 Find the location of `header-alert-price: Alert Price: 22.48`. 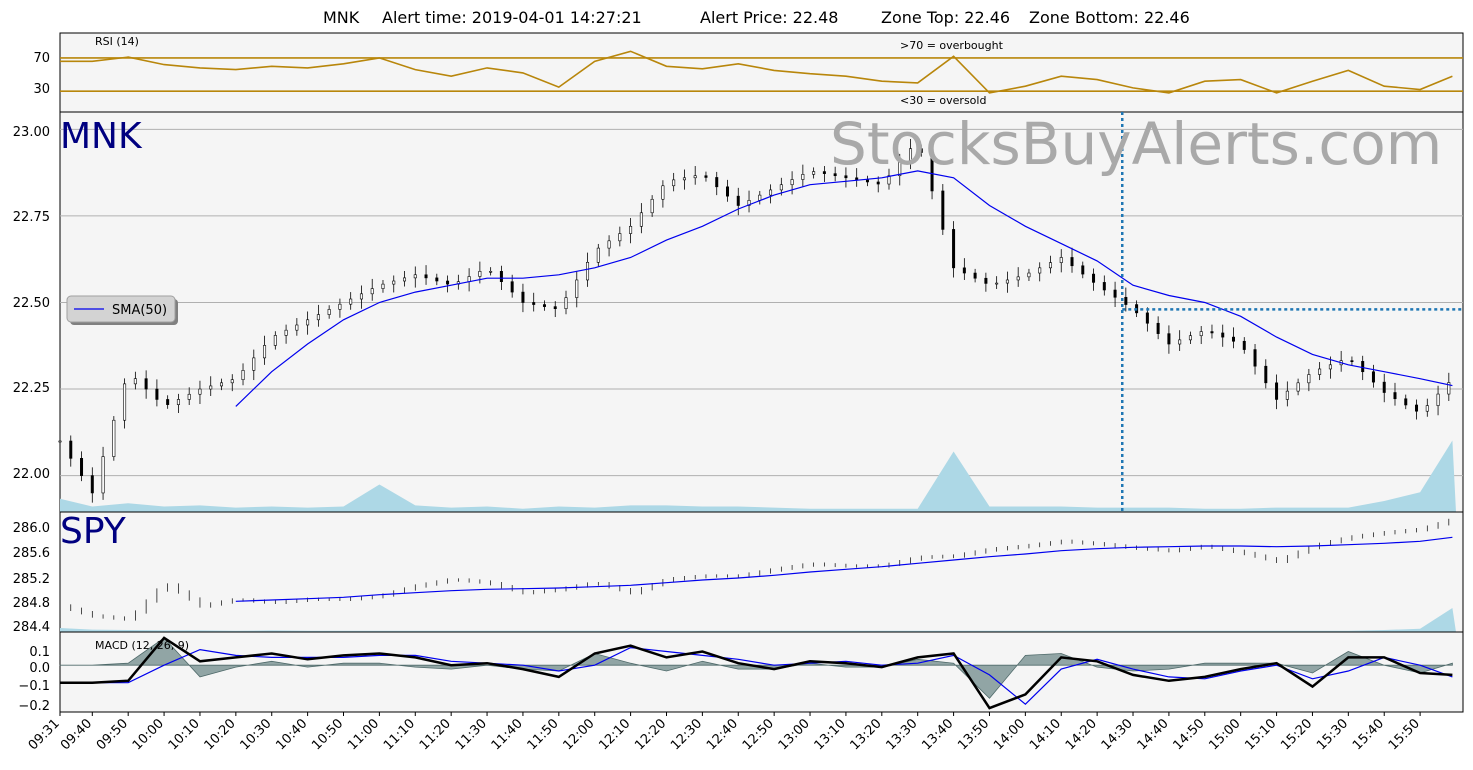

header-alert-price: Alert Price: 22.48 is located at coordinates (769, 17).